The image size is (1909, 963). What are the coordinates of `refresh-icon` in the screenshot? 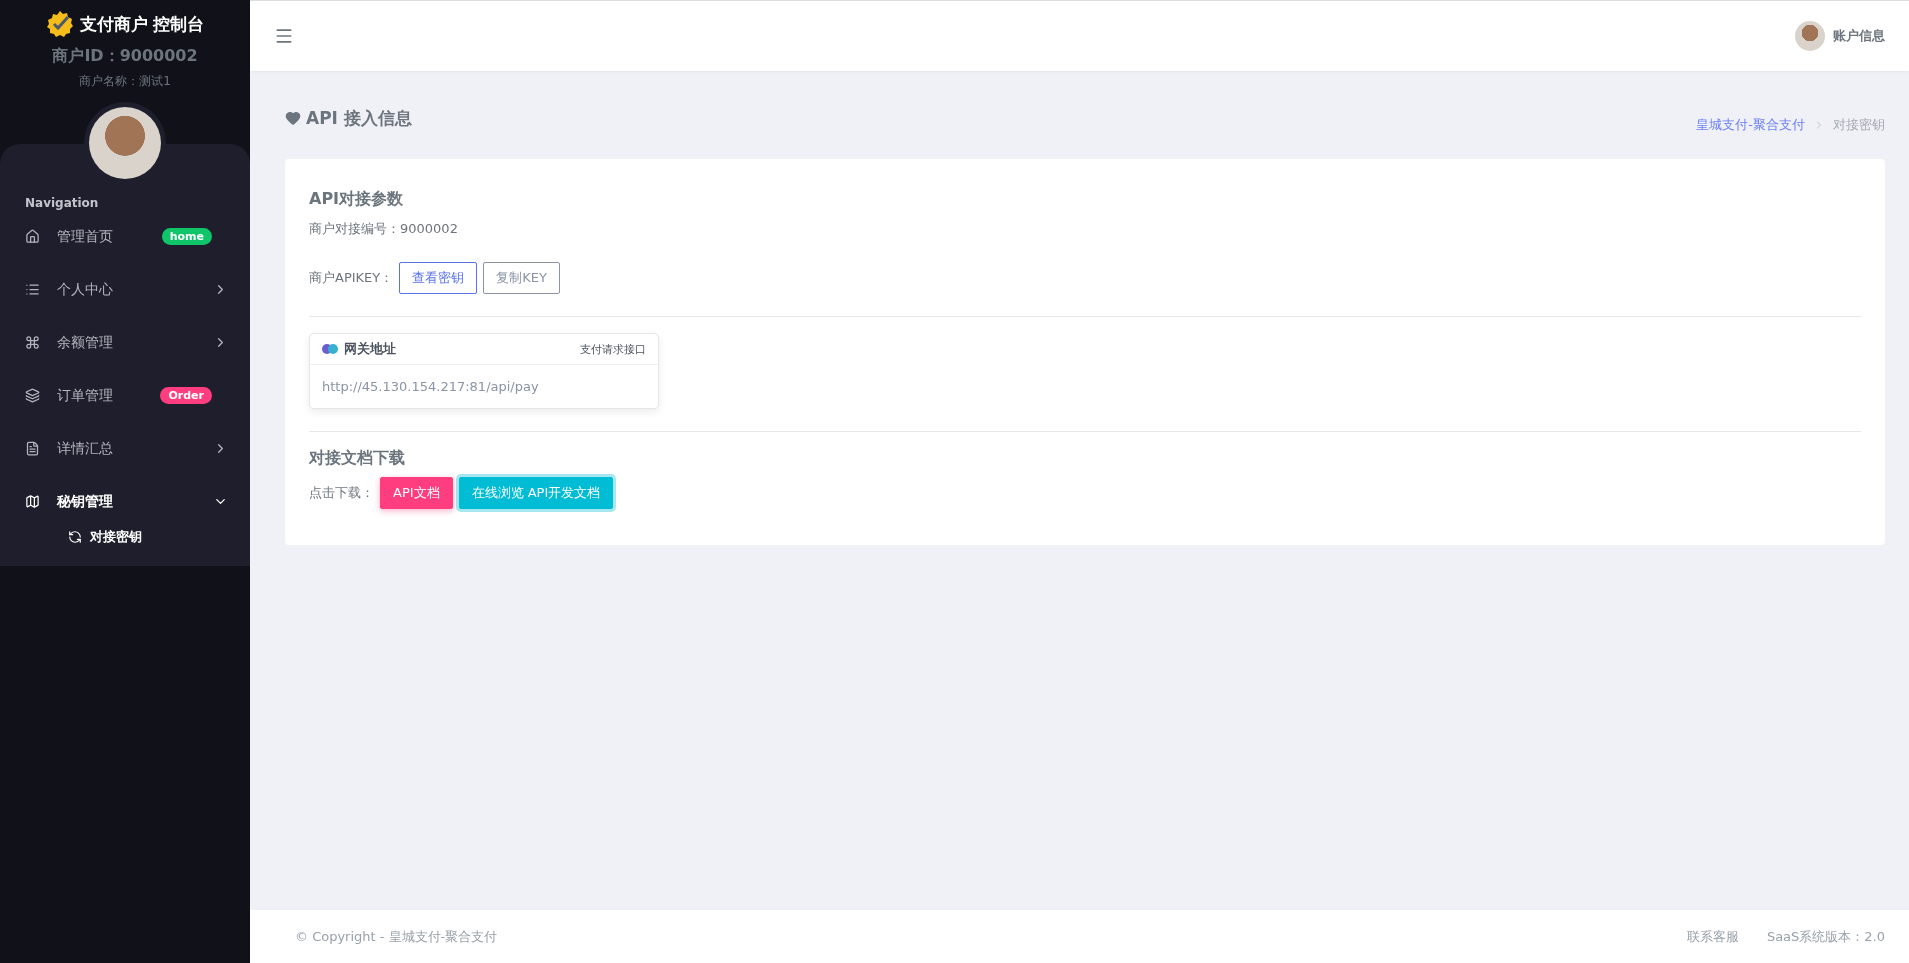 It's located at (75, 537).